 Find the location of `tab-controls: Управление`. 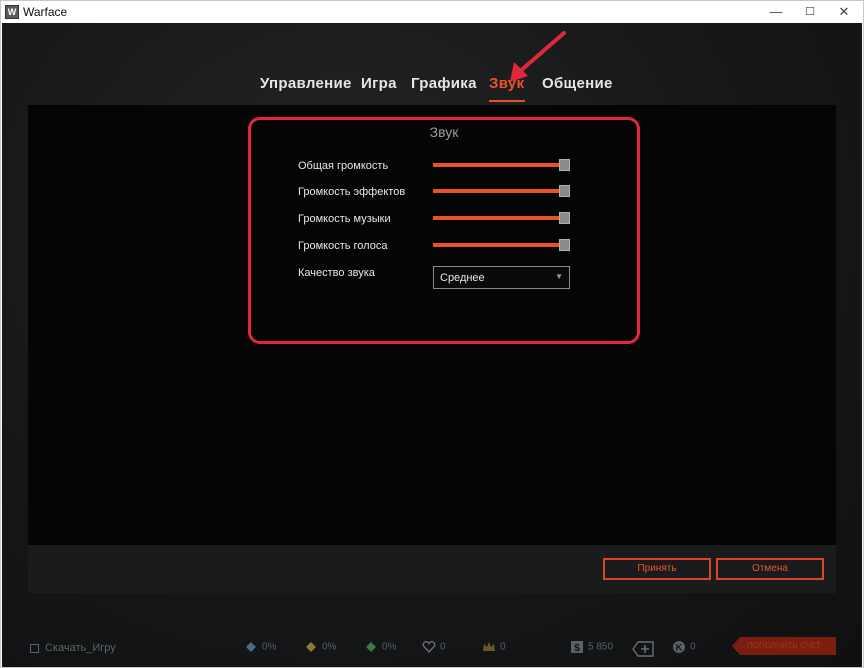

tab-controls: Управление is located at coordinates (306, 83).